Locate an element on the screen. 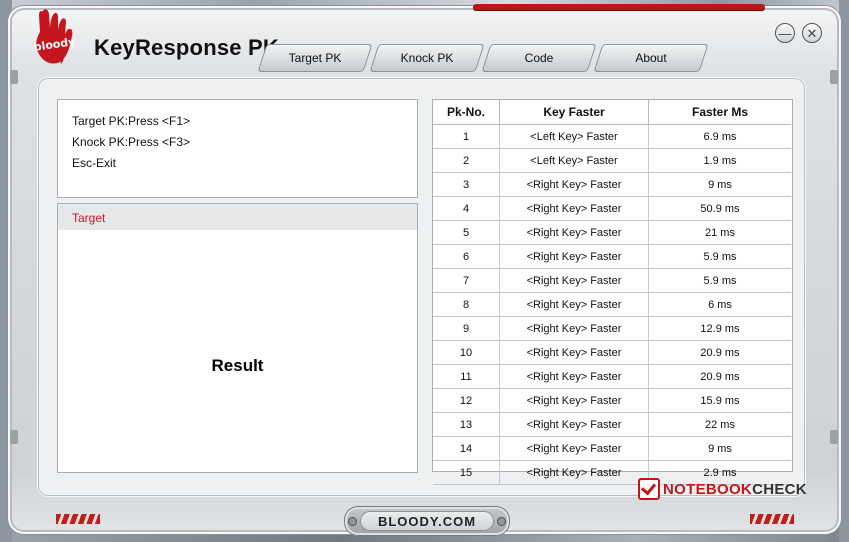 This screenshot has height=542, width=849. cell-pk-no: 8 is located at coordinates (466, 304).